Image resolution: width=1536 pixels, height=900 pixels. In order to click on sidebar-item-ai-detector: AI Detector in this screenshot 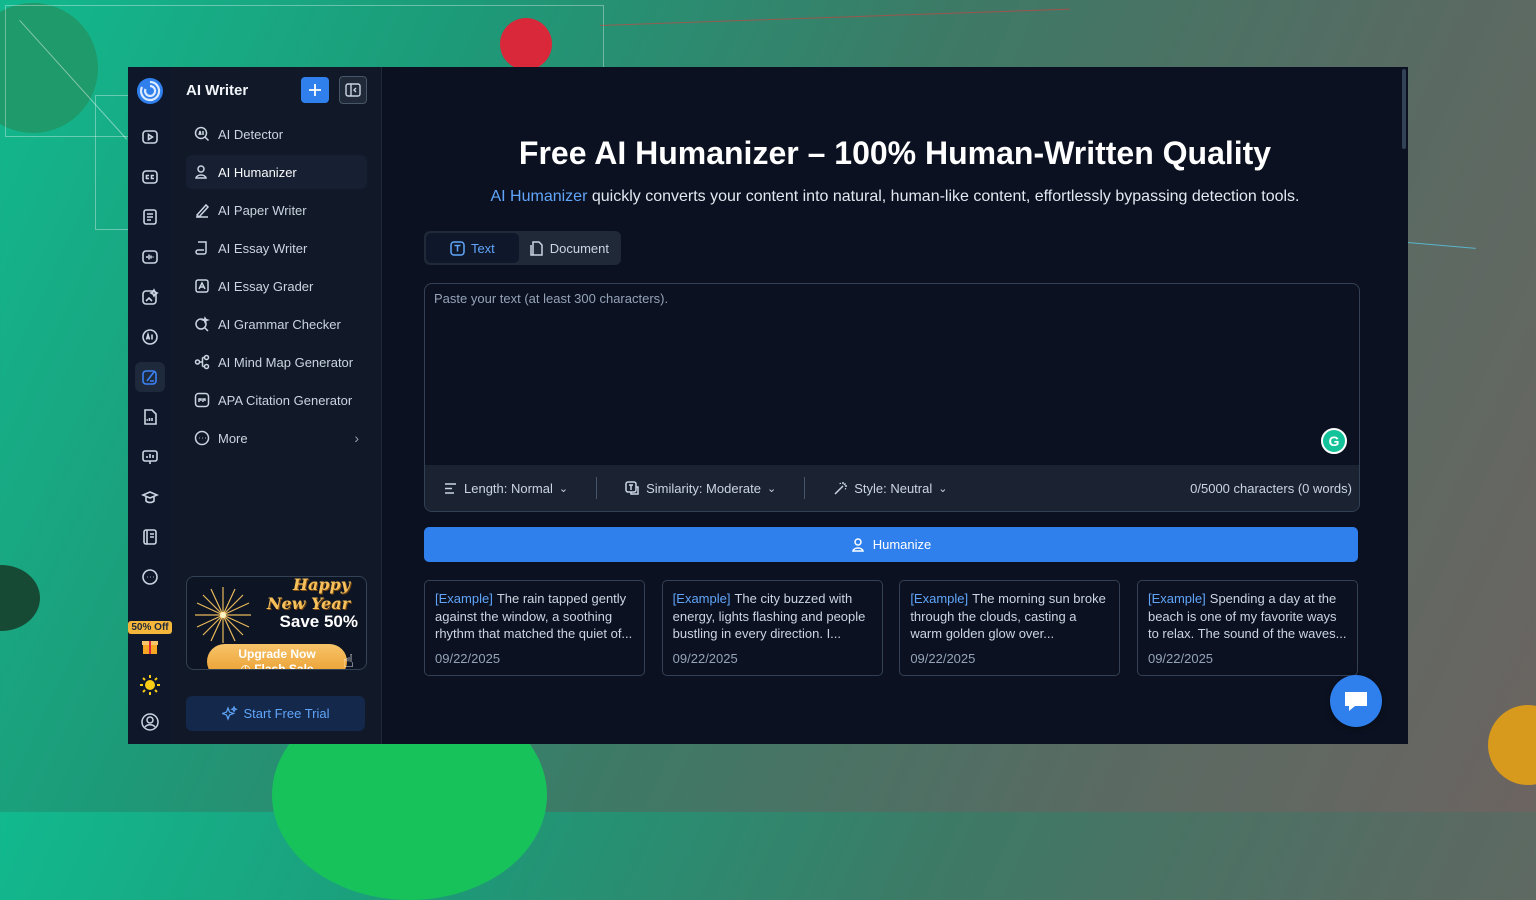, I will do `click(276, 134)`.